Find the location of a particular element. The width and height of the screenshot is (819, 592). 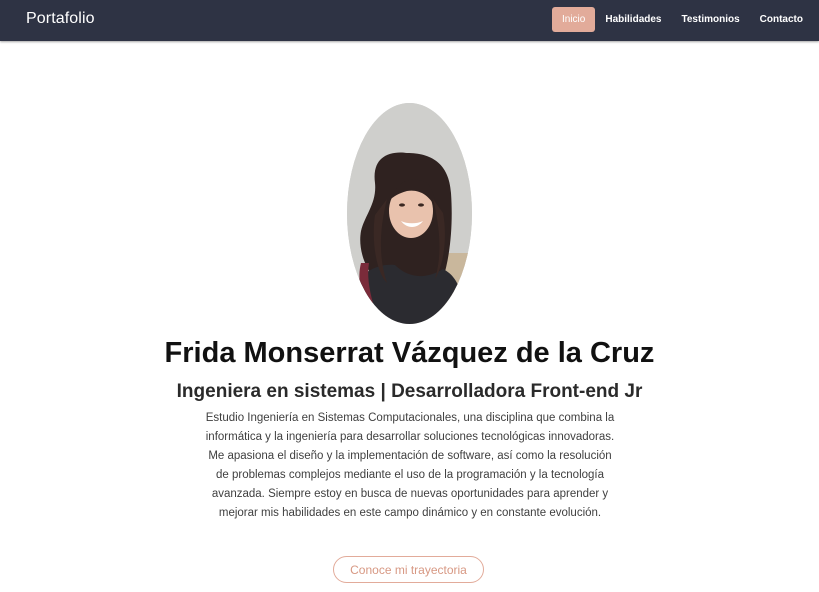

nav-links: Inicio Habilidades Testimonios Contacto is located at coordinates (682, 19).